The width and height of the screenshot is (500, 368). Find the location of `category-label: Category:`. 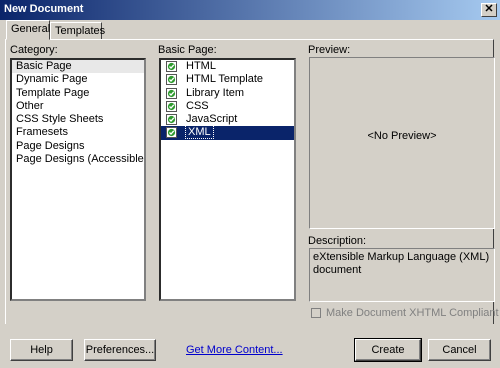

category-label: Category: is located at coordinates (34, 50).